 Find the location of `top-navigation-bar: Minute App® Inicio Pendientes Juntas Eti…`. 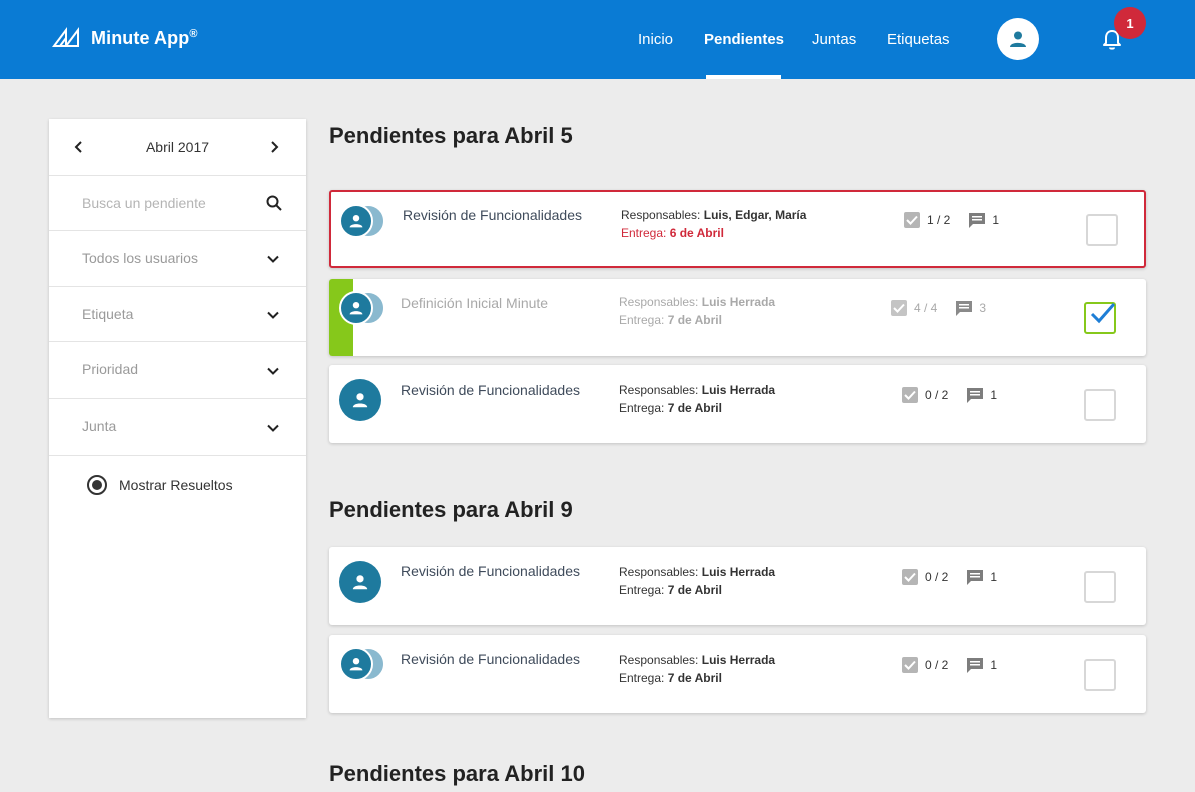

top-navigation-bar: Minute App® Inicio Pendientes Juntas Eti… is located at coordinates (597, 39).